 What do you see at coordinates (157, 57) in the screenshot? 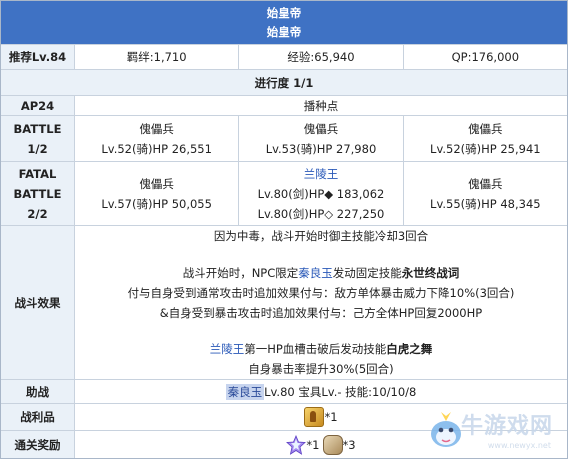
I see `bond-value: 羁绊:1,710` at bounding box center [157, 57].